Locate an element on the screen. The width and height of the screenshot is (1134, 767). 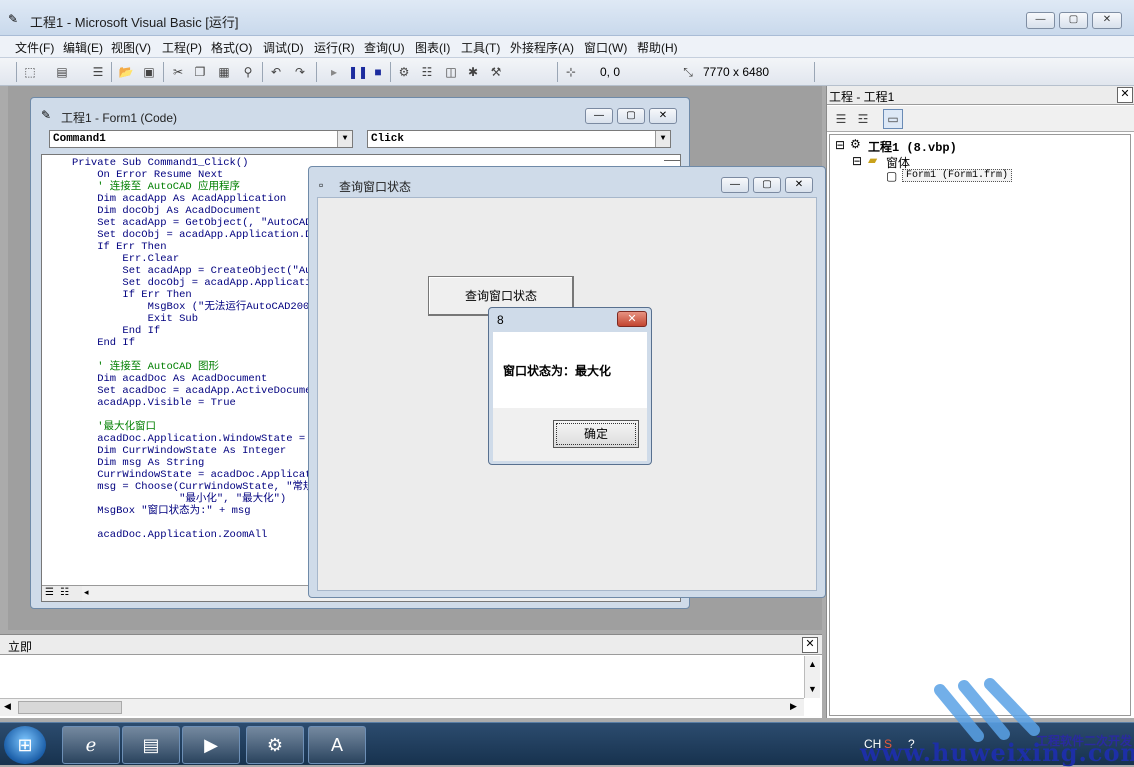
copy-icon: ❐ is located at coordinates (200, 72).